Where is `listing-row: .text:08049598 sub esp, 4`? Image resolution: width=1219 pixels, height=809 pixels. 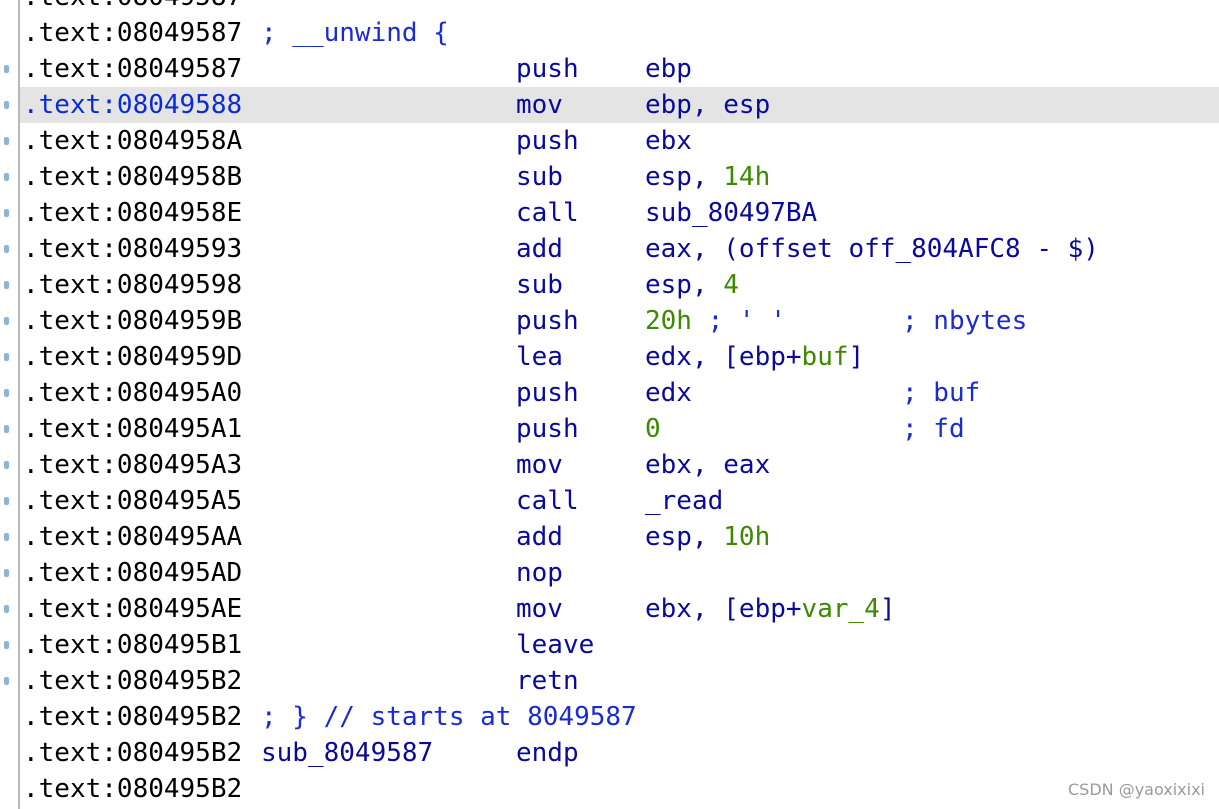 listing-row: .text:08049598 sub esp, 4 is located at coordinates (611, 285).